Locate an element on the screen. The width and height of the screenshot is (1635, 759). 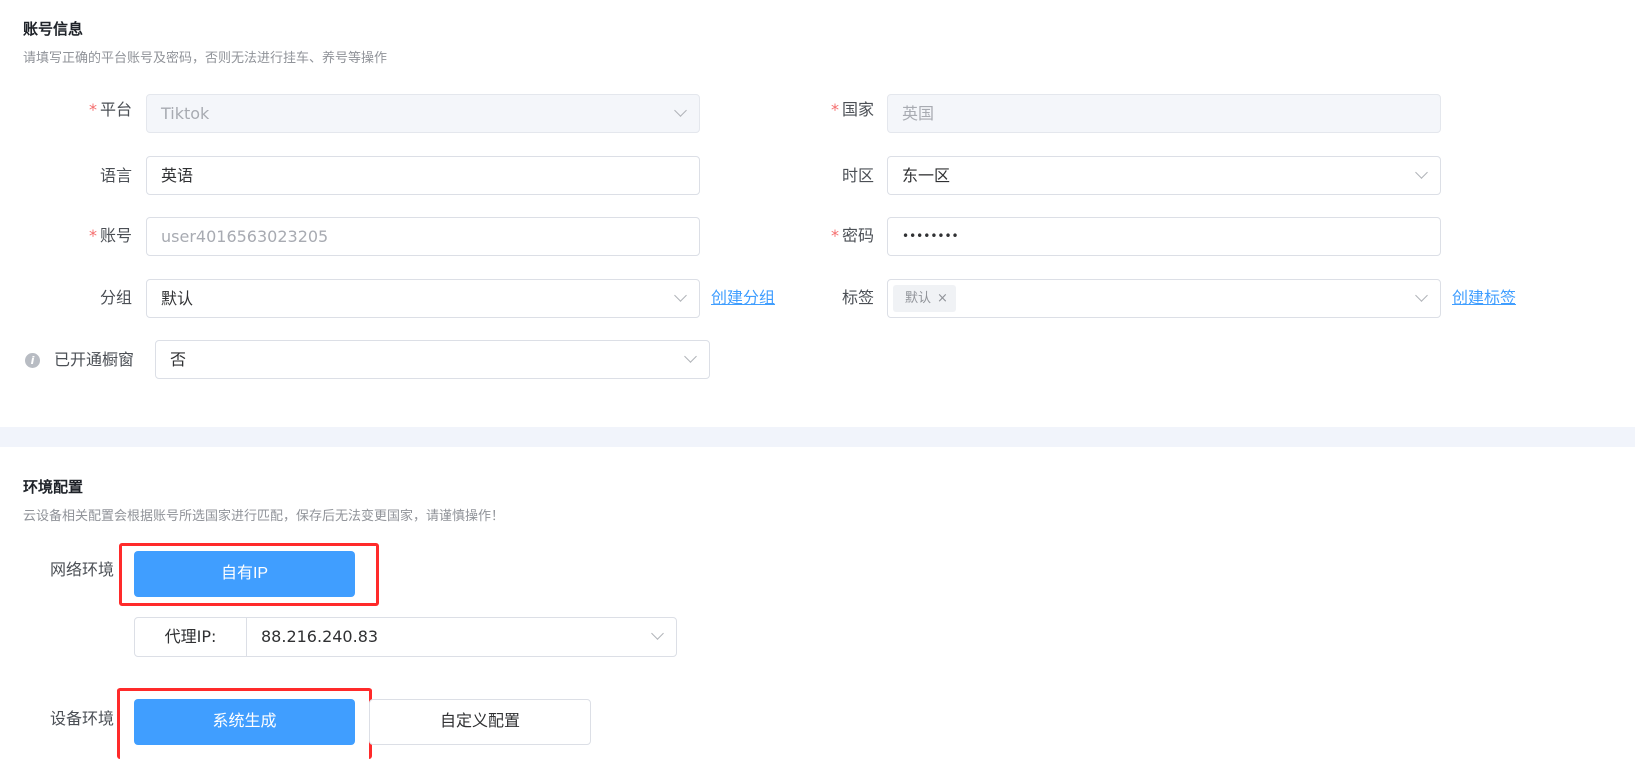
custom-config-button: 自定义配置 is located at coordinates (480, 722).